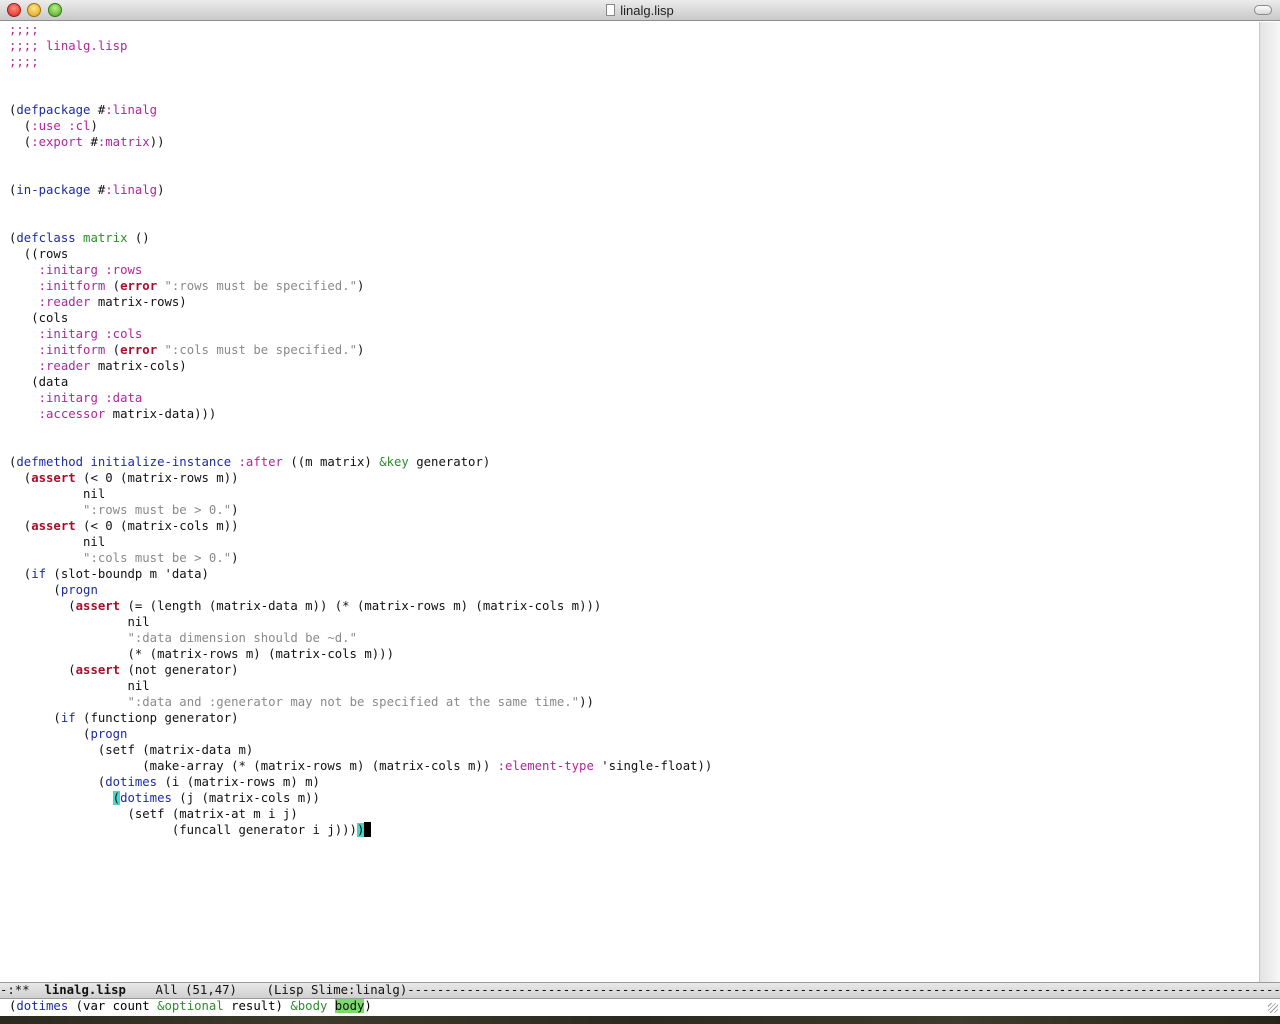  What do you see at coordinates (634, 478) in the screenshot?
I see `code-line: (assert (< 0 (matrix-rows m))` at bounding box center [634, 478].